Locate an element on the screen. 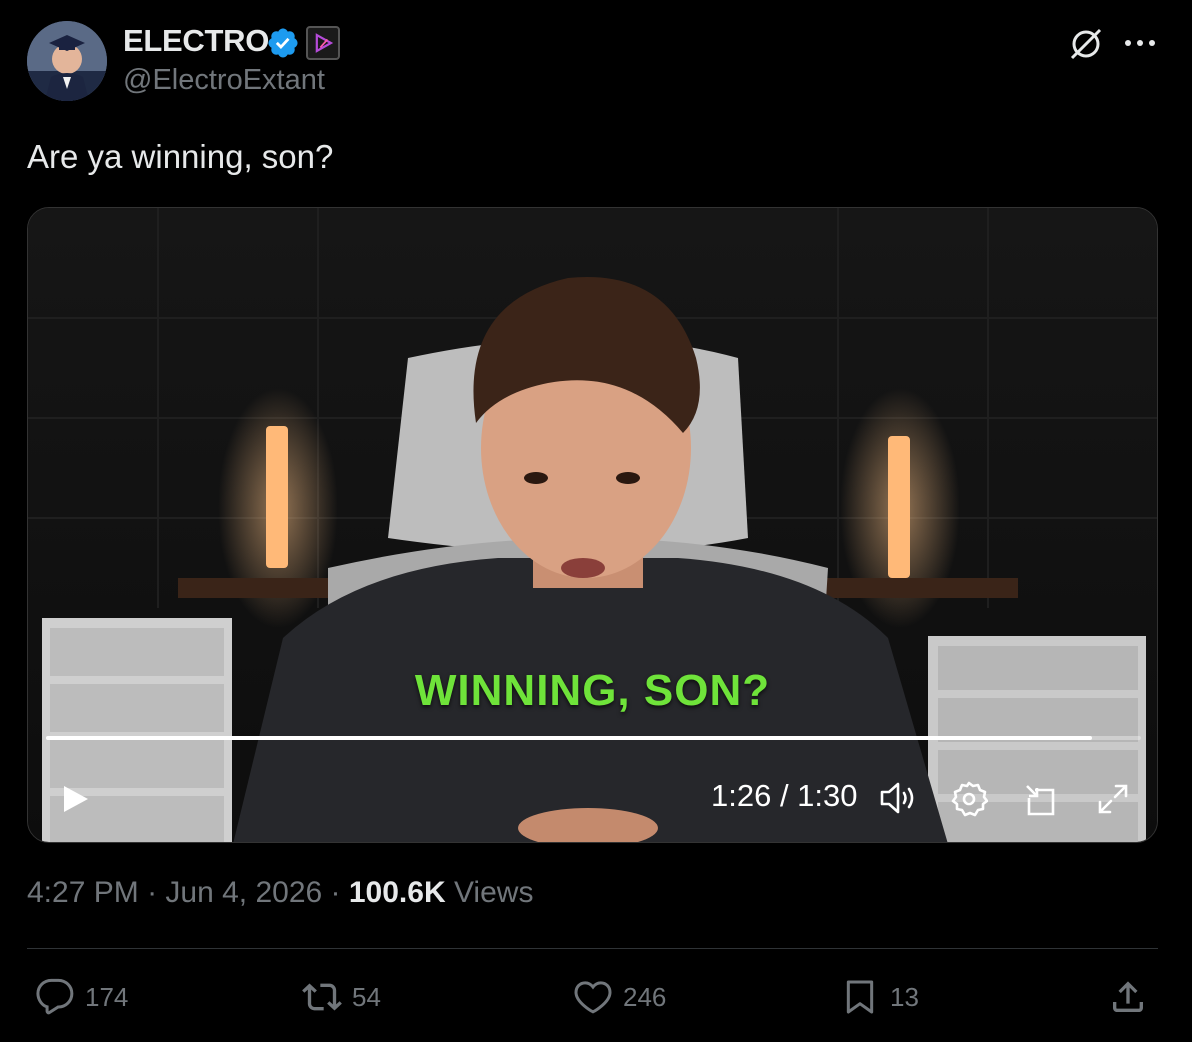  repost-button: 54 is located at coordinates (341, 997).